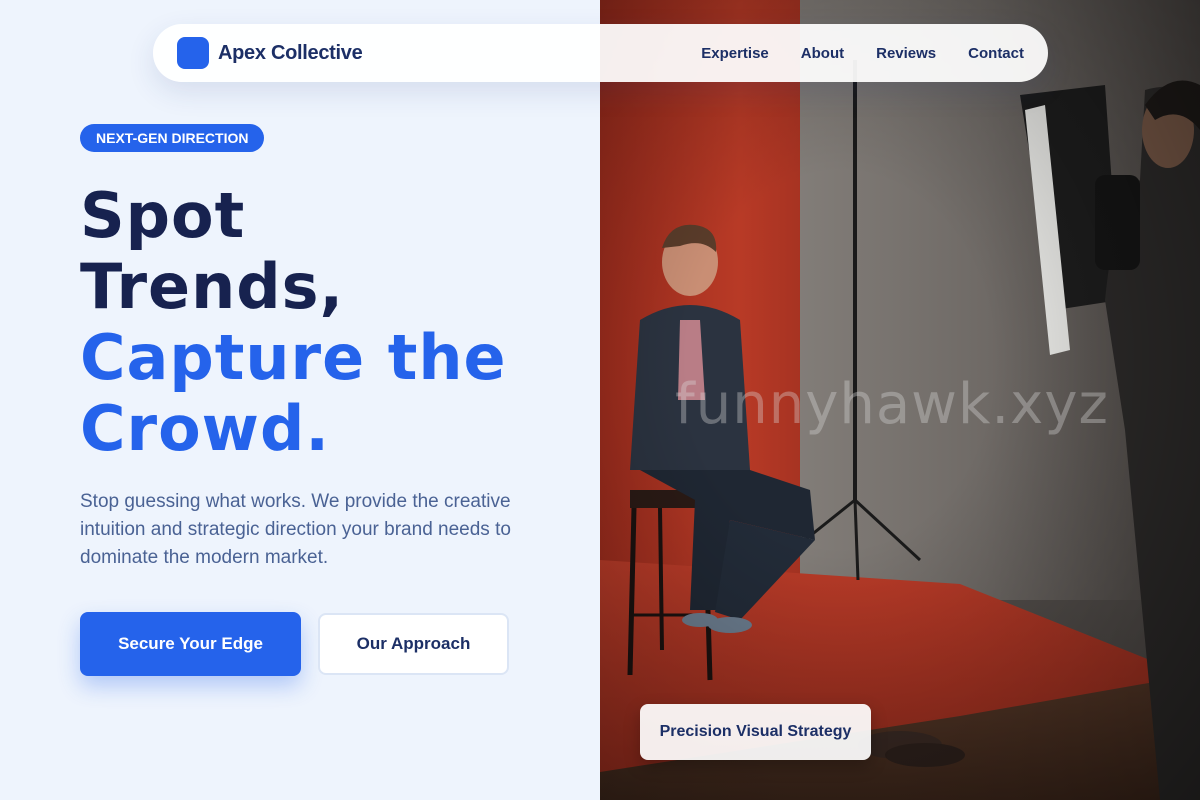  I want to click on brand-name: Apex Collective, so click(290, 53).